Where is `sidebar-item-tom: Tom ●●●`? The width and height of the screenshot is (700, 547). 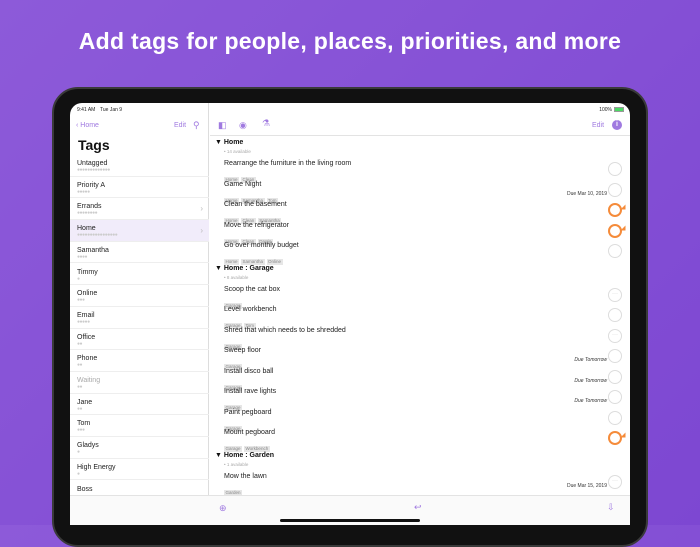 sidebar-item-tom: Tom ●●● is located at coordinates (139, 426).